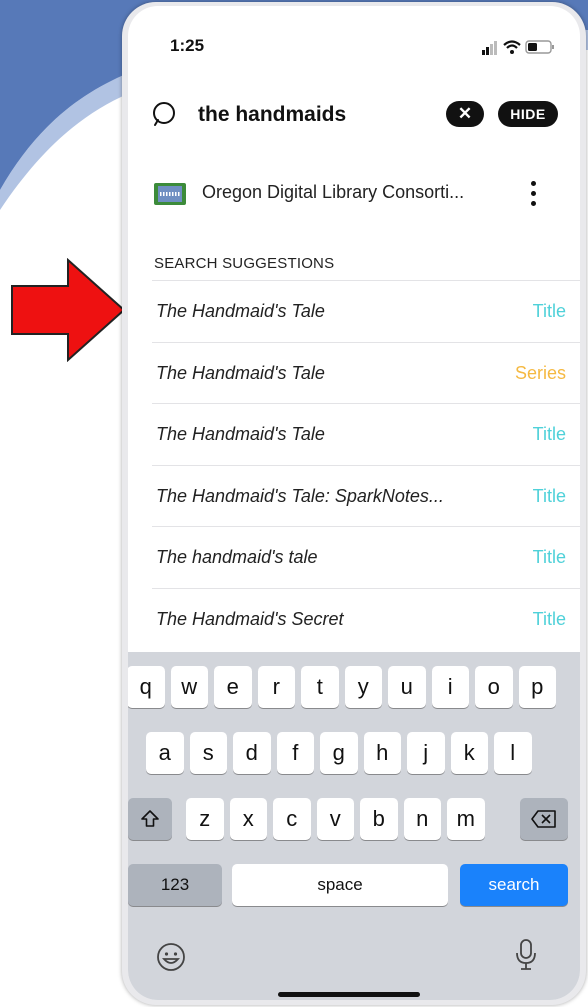 Image resolution: width=588 pixels, height=1007 pixels. I want to click on key-e: e, so click(233, 687).